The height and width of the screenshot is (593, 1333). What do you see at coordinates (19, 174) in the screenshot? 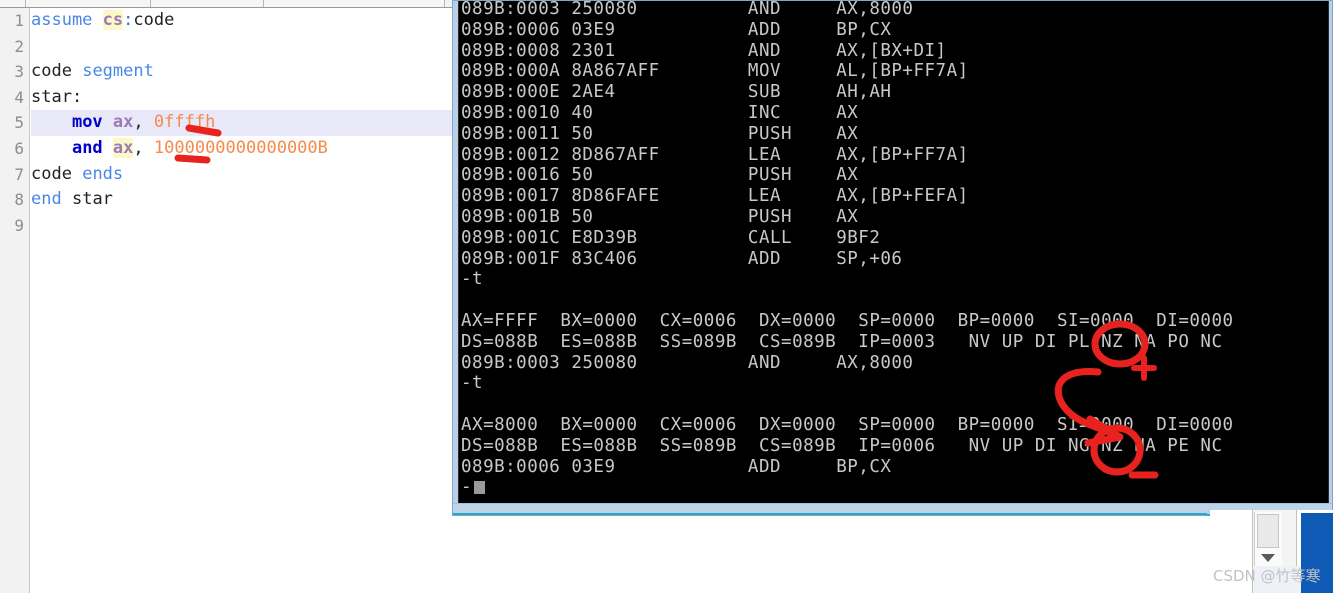
I see `line-number: 7` at bounding box center [19, 174].